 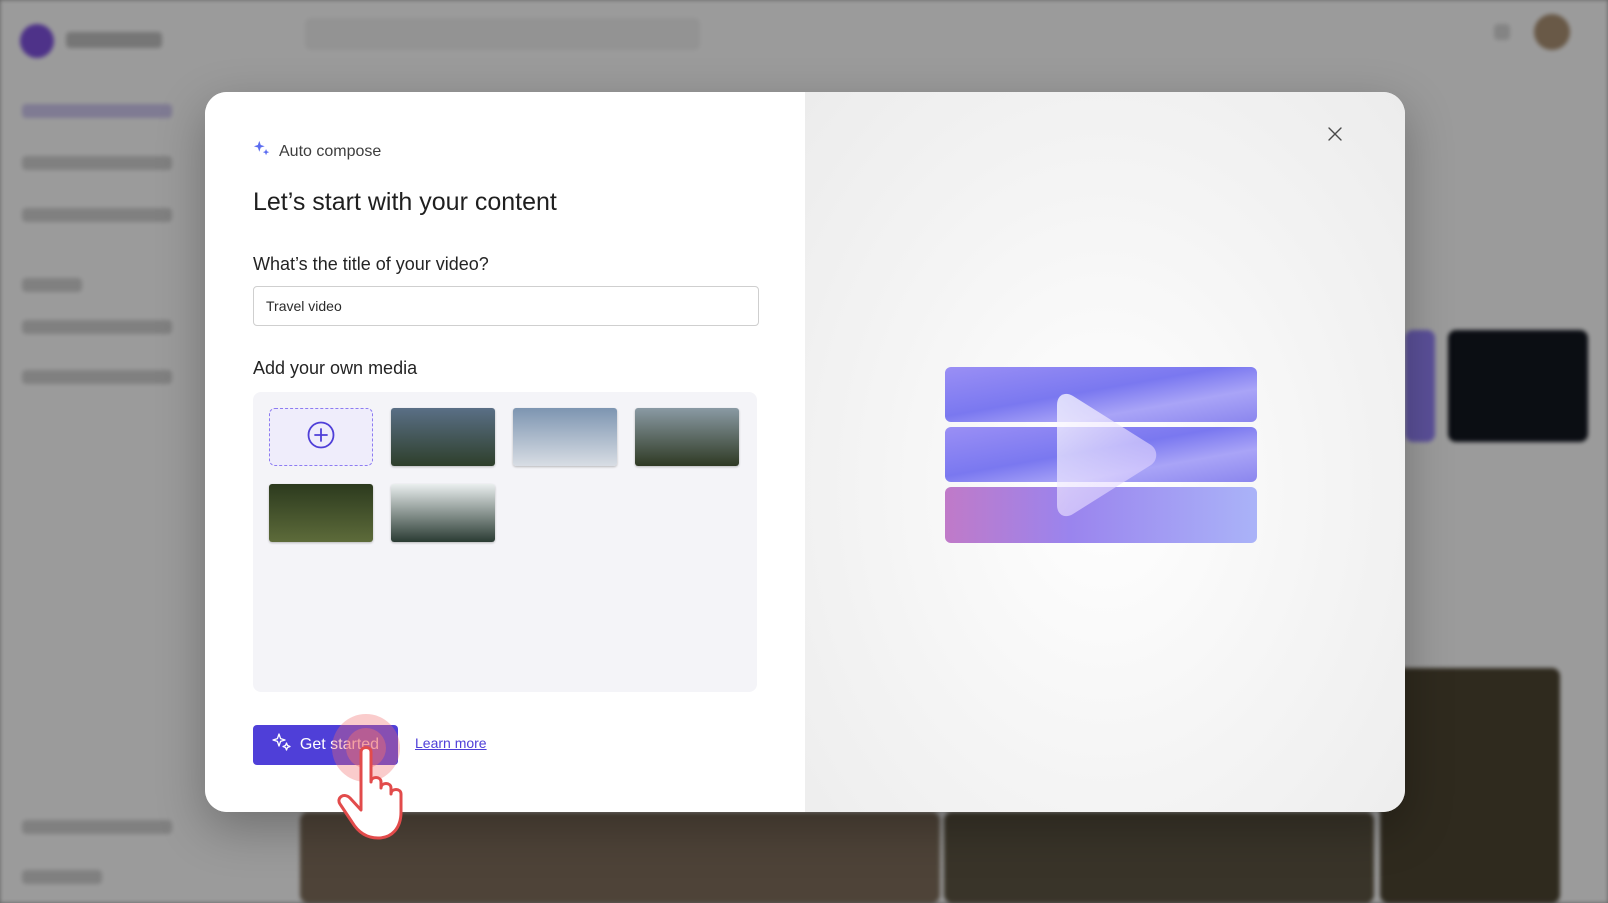 What do you see at coordinates (506, 306) in the screenshot?
I see `video-title-input` at bounding box center [506, 306].